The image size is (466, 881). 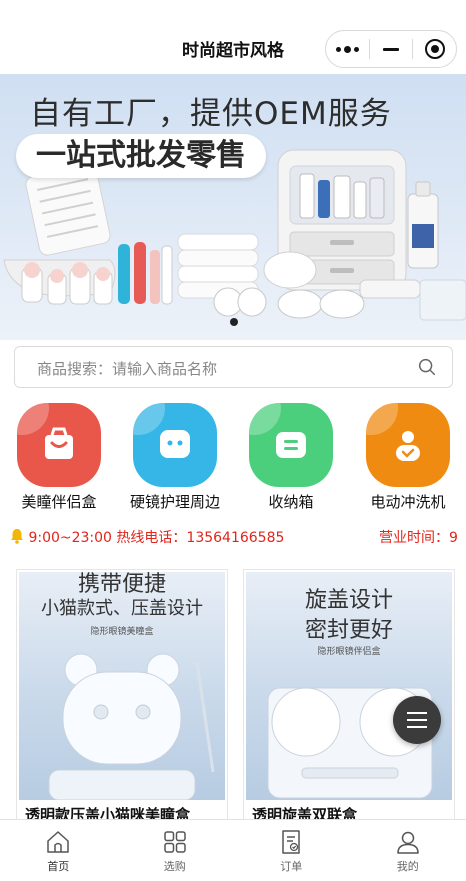 What do you see at coordinates (211, 114) in the screenshot?
I see `banner-headline: 自有工厂，提供OEM服务` at bounding box center [211, 114].